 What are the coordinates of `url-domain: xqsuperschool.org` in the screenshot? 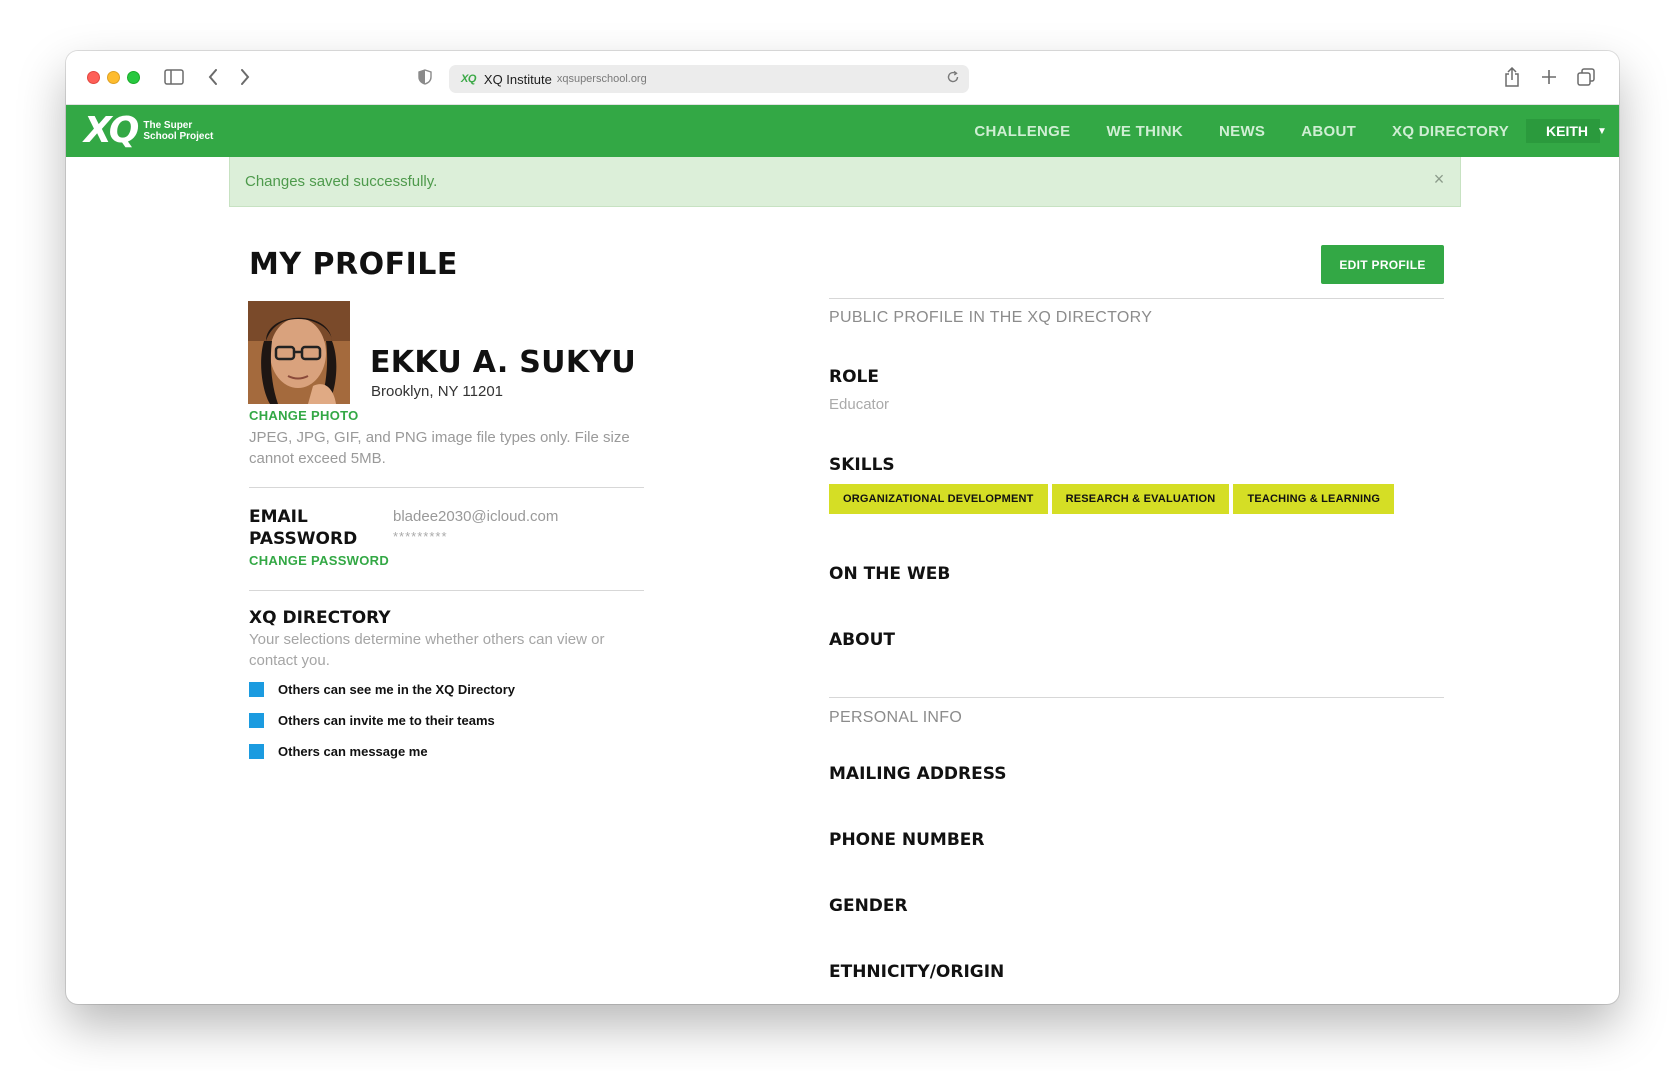 It's located at (601, 79).